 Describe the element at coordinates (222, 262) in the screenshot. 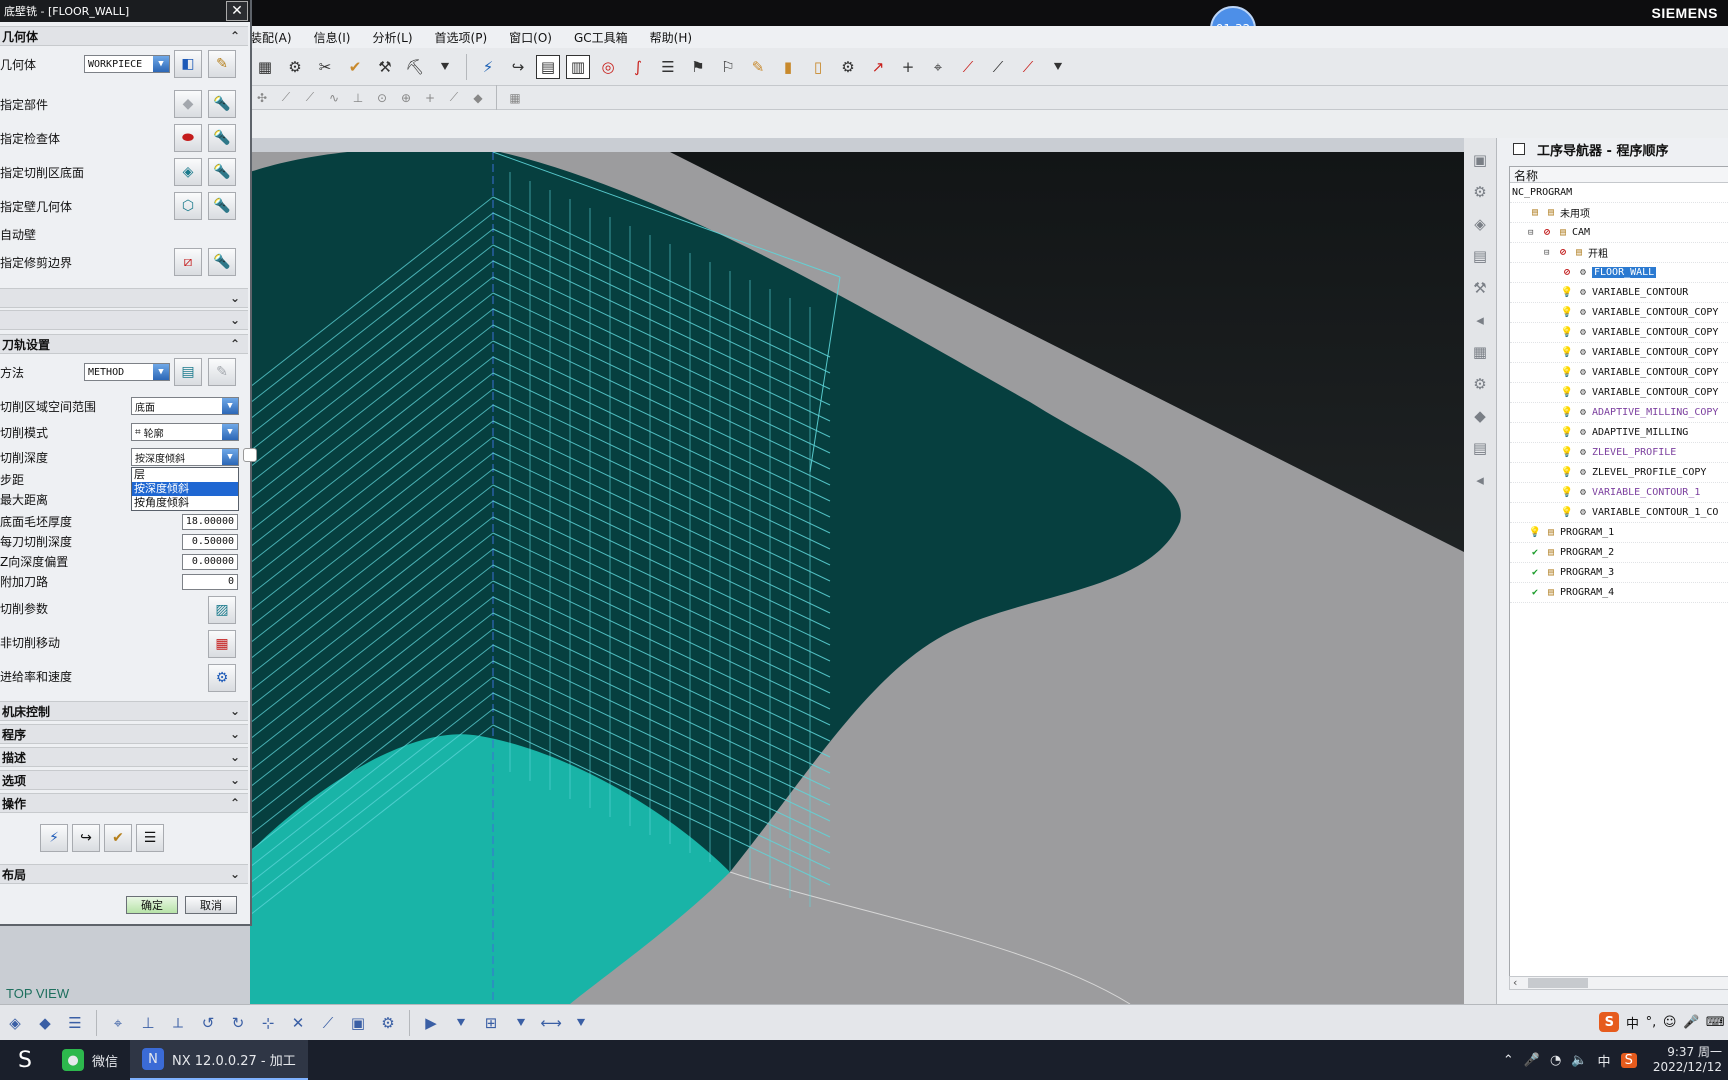

I see `show-trim-boundary-icon: 🔦` at that location.